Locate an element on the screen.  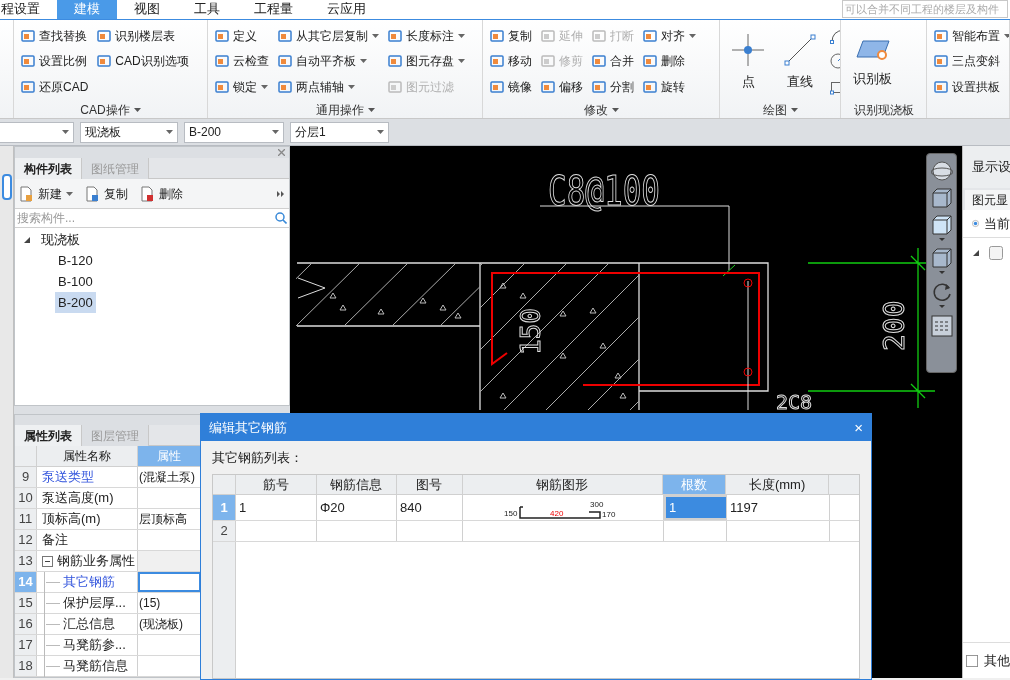
grid-icon is located at coordinates (941, 326).